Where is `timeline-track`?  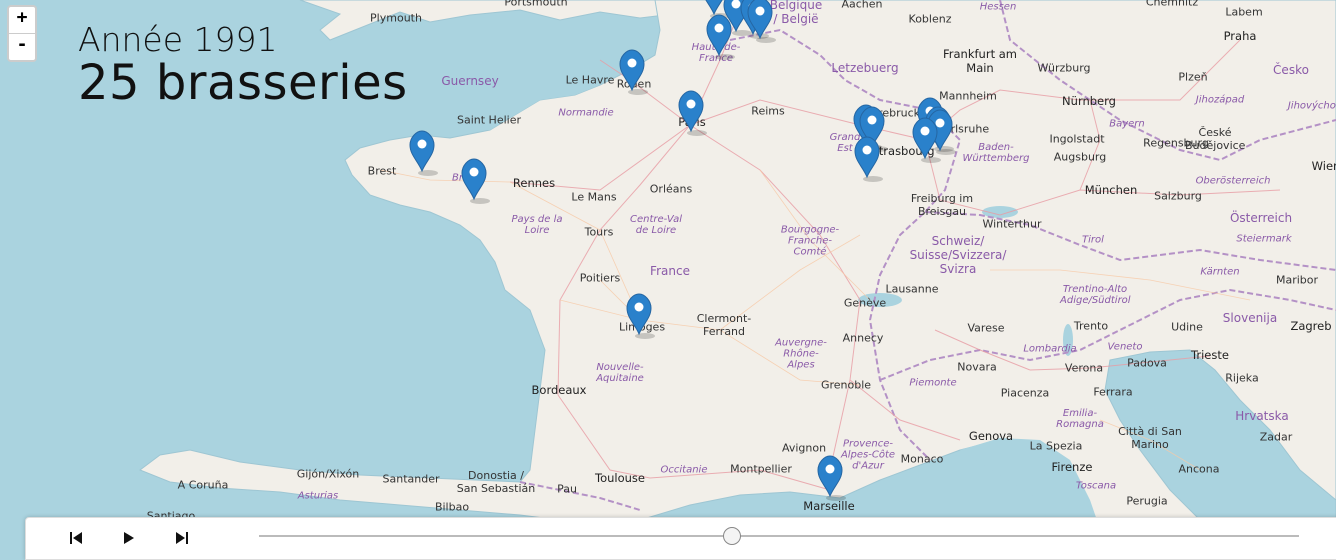
timeline-track is located at coordinates (779, 536).